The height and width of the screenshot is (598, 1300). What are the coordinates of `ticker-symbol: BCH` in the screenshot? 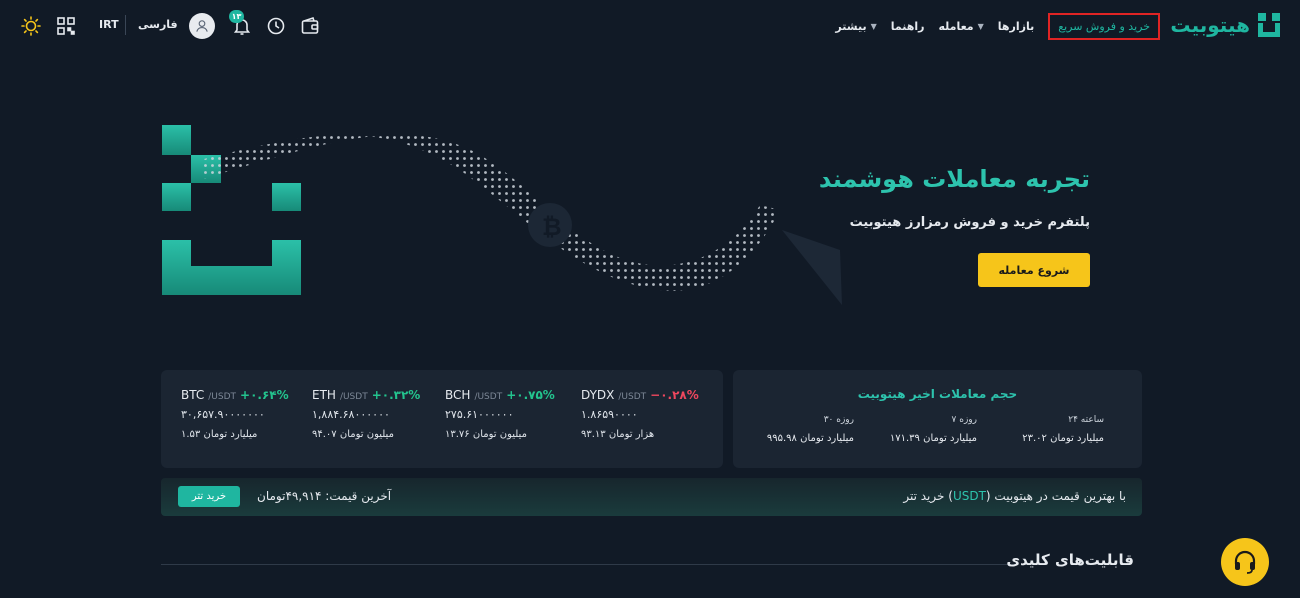 It's located at (458, 395).